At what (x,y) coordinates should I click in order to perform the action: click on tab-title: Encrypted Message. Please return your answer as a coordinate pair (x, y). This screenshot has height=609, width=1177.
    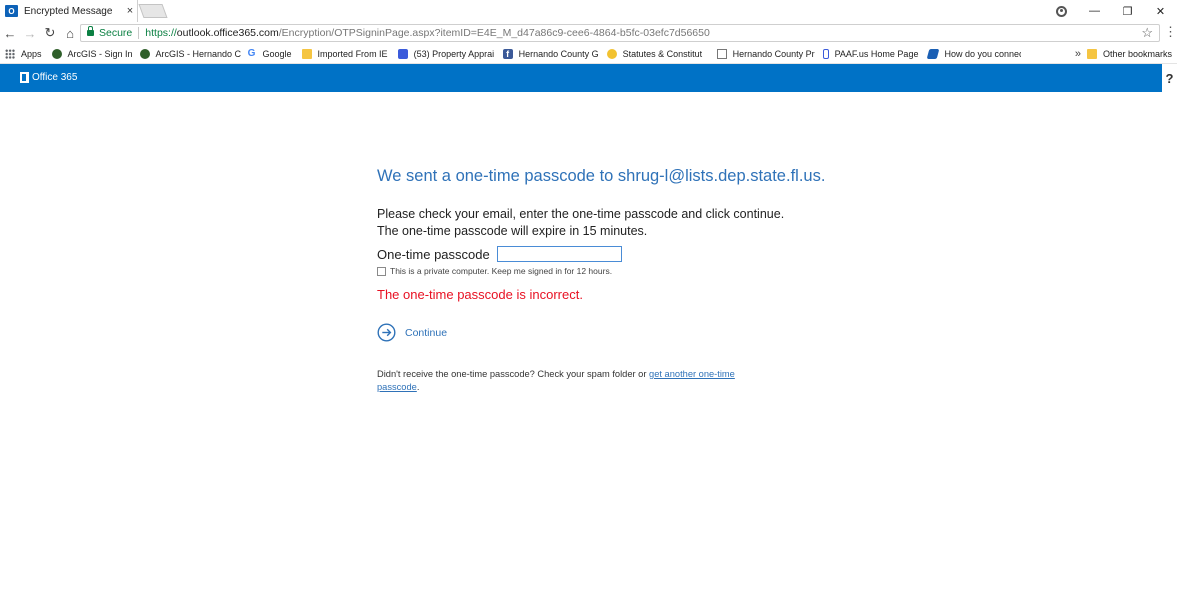
    Looking at the image, I should click on (68, 11).